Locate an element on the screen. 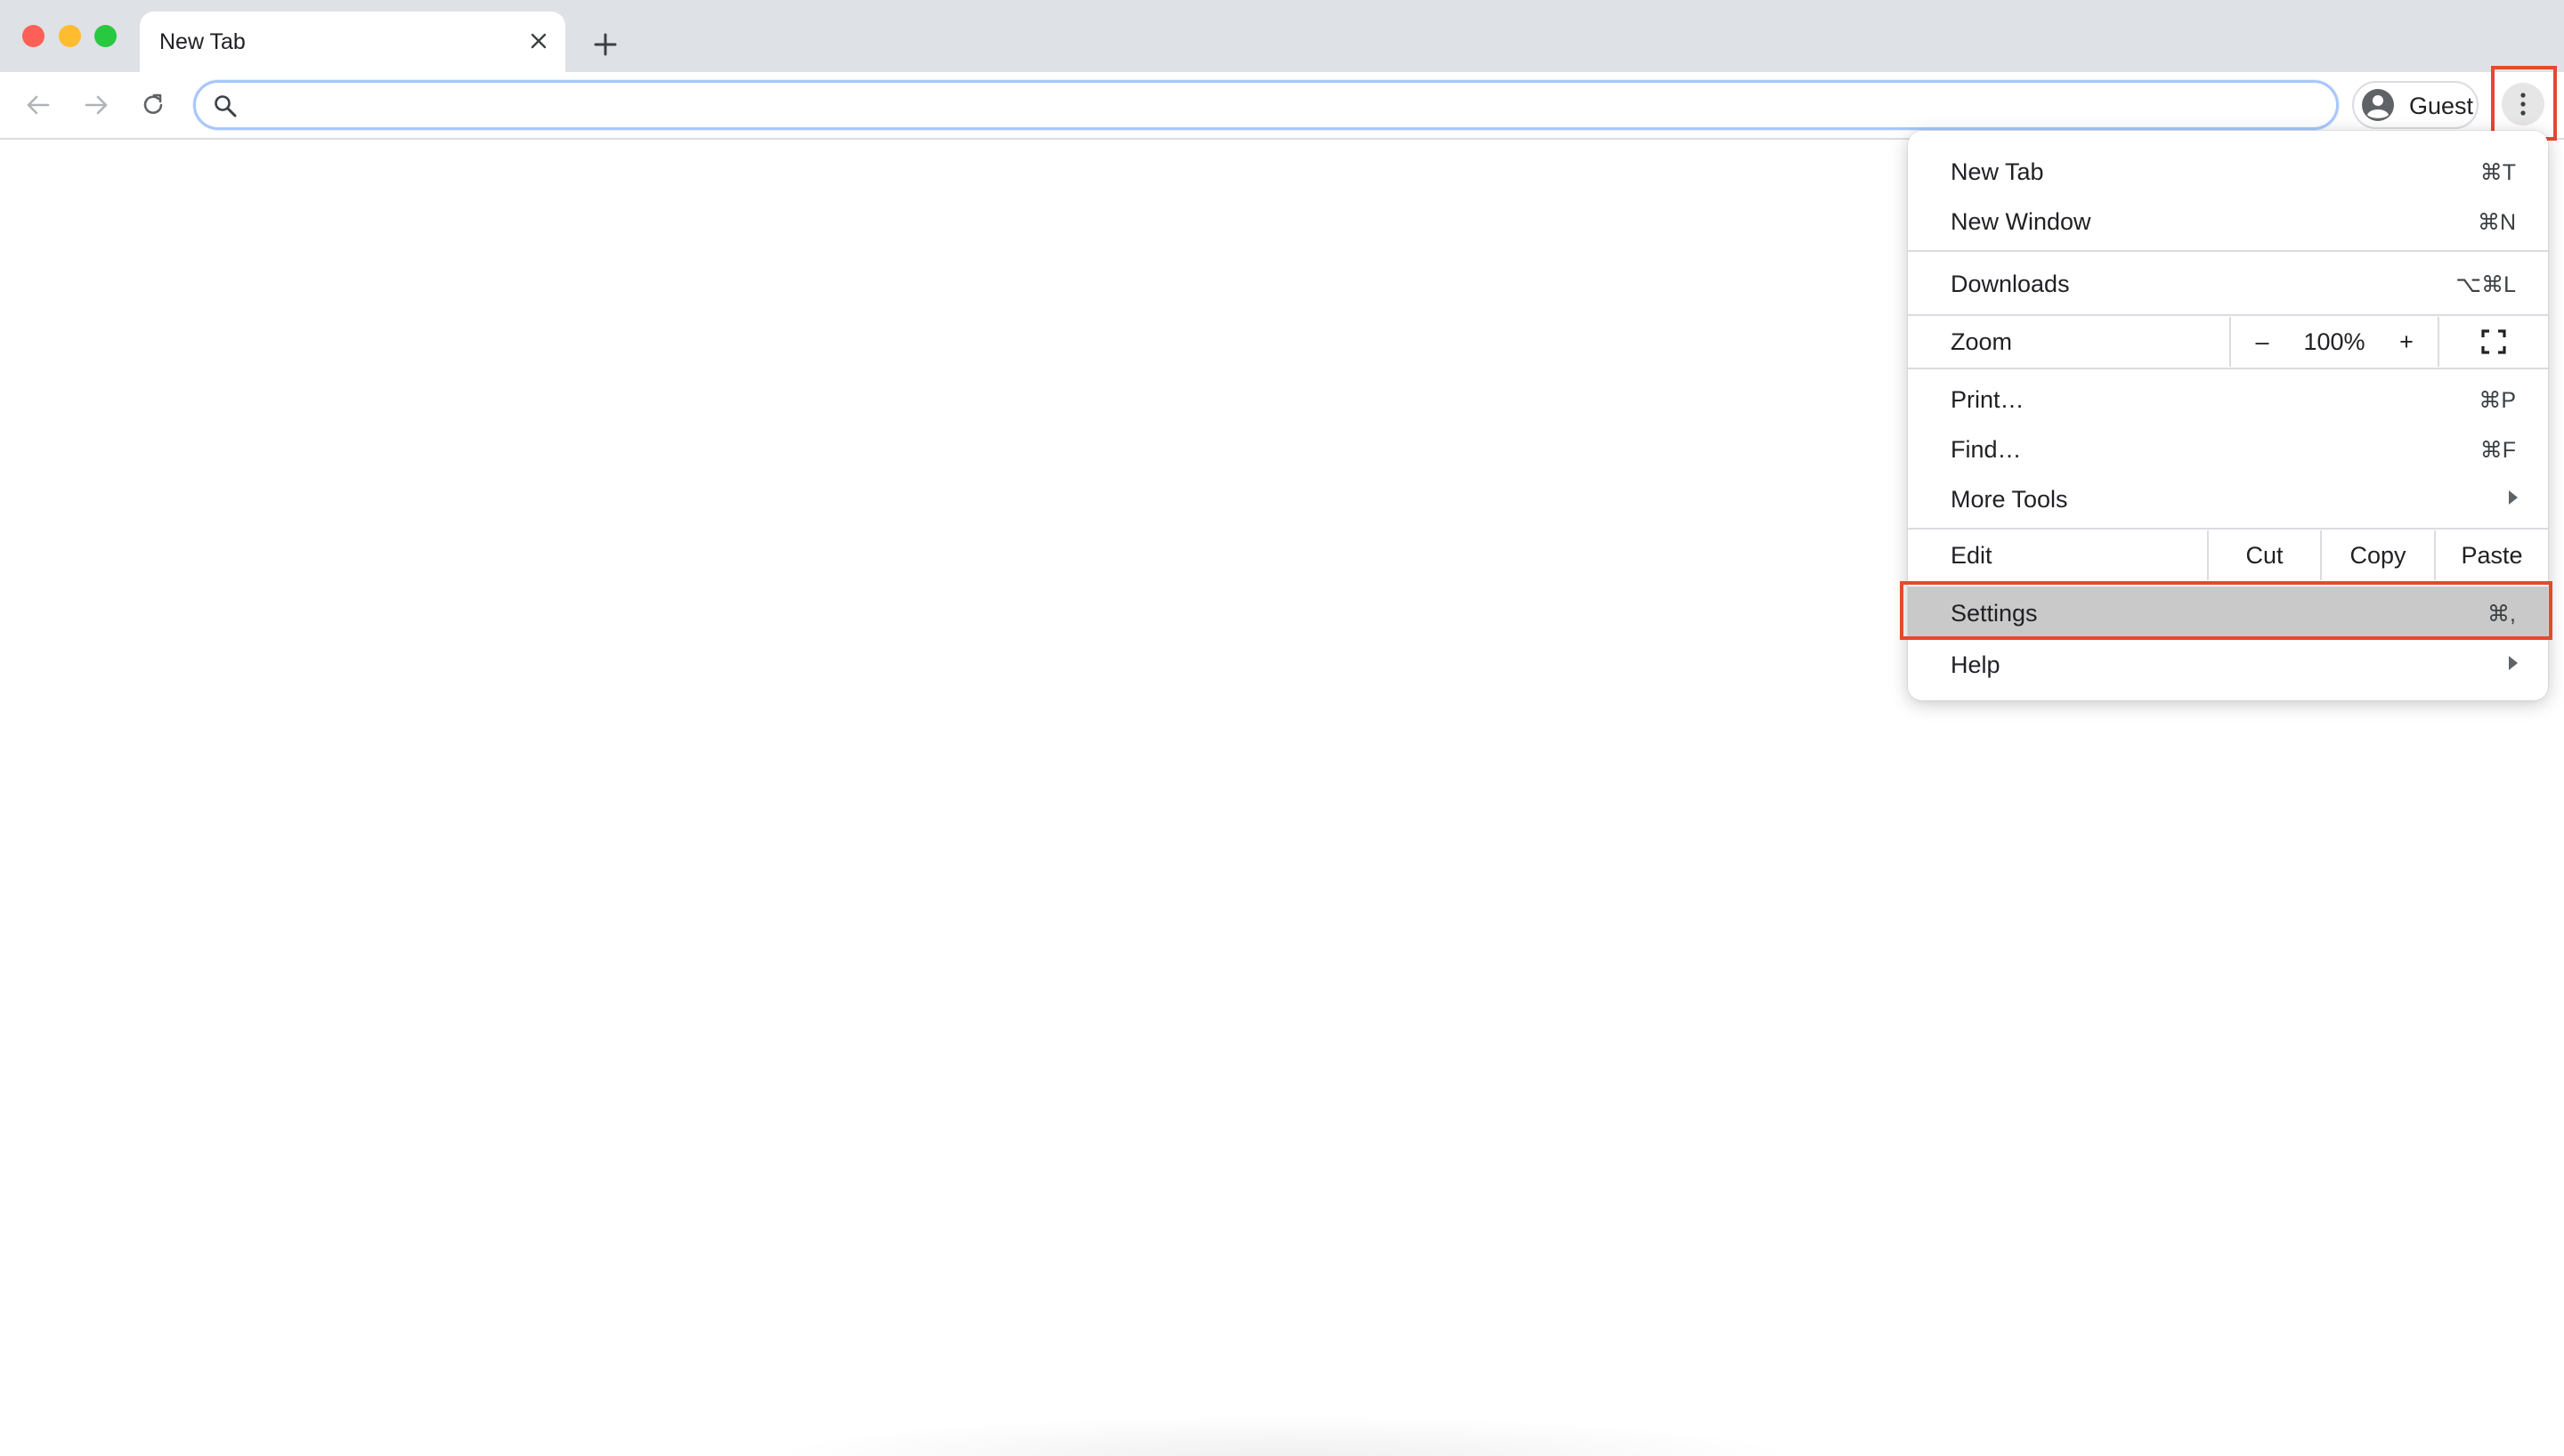 The height and width of the screenshot is (1456, 2564). more-menu-button is located at coordinates (2523, 104).